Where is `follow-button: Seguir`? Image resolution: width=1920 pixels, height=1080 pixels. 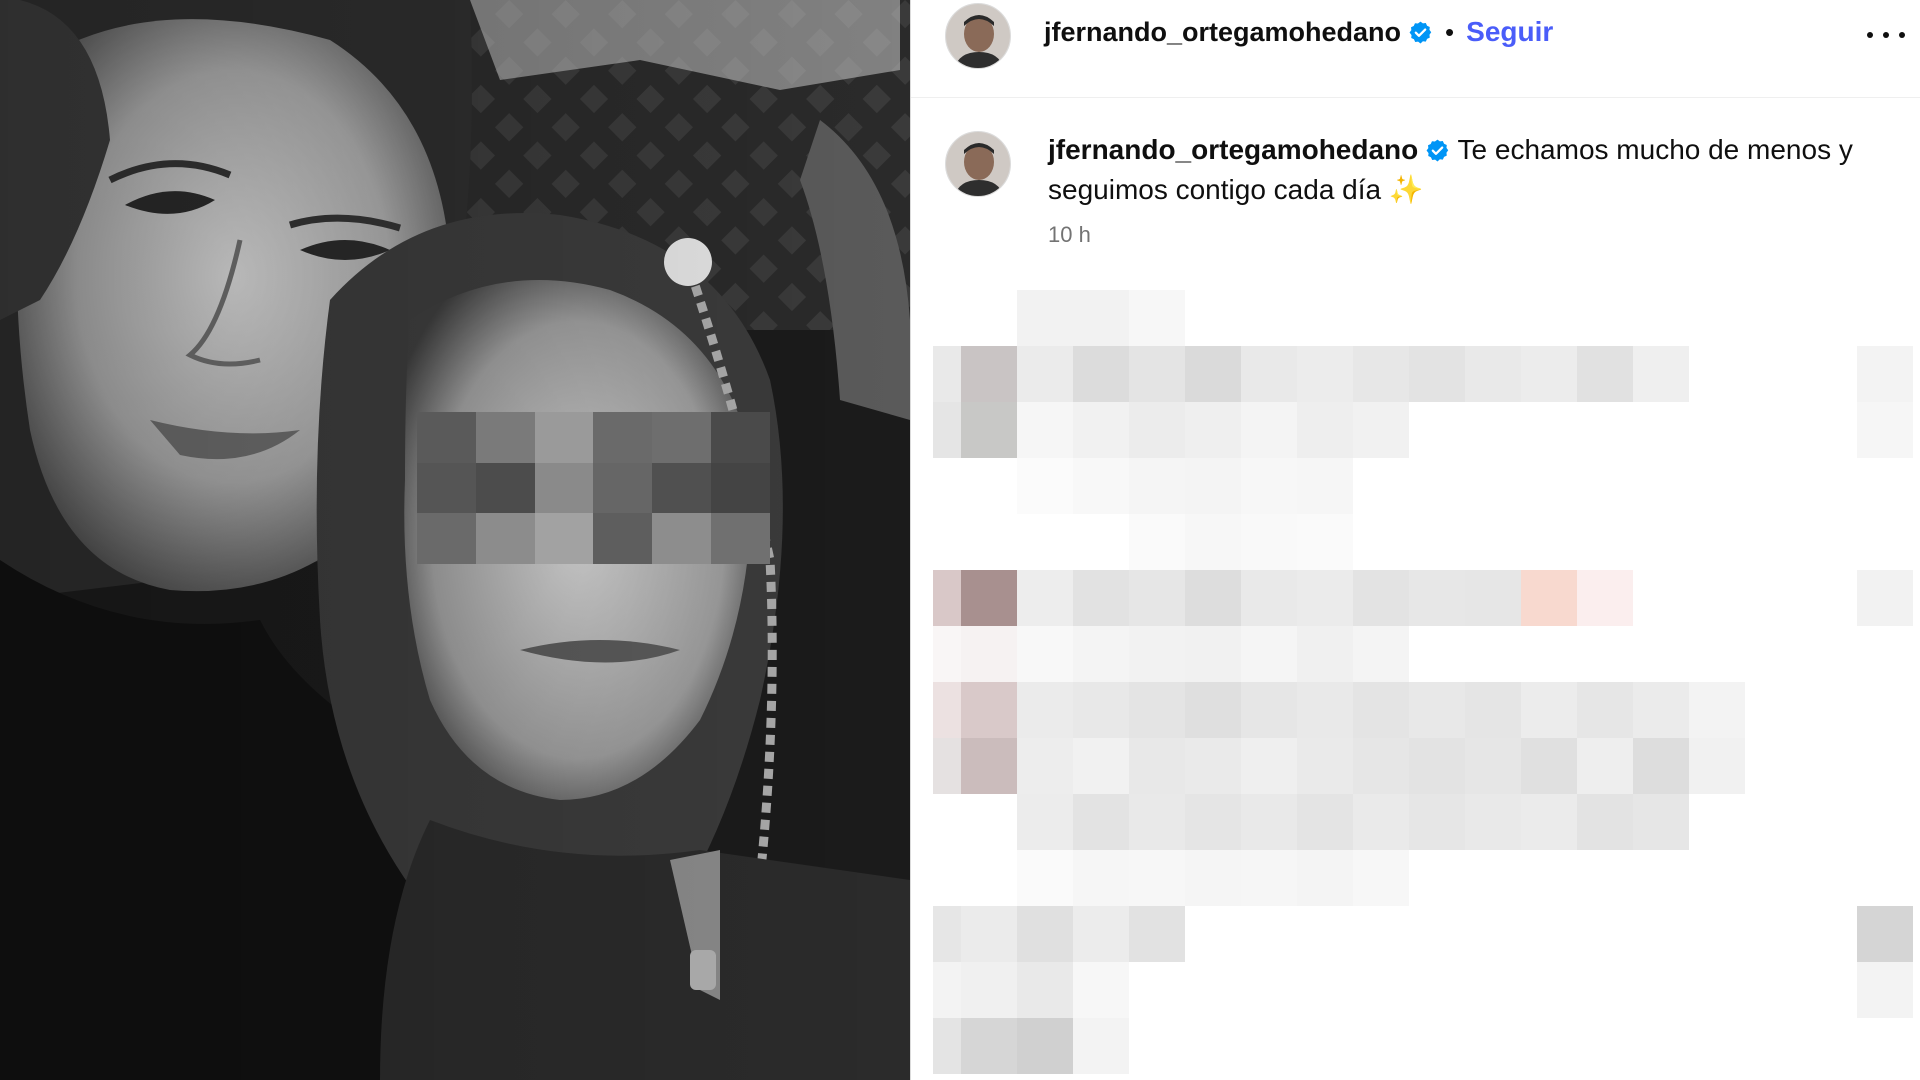 follow-button: Seguir is located at coordinates (1509, 32).